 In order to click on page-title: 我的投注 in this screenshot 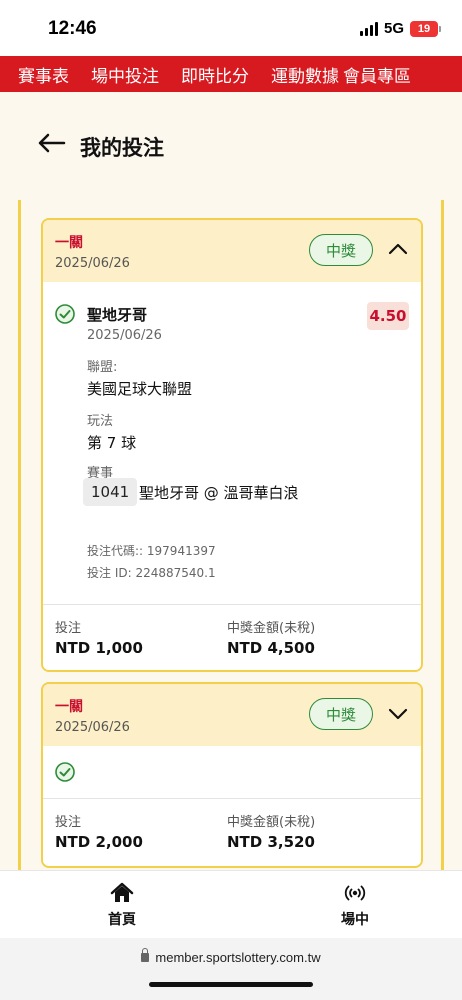, I will do `click(122, 148)`.